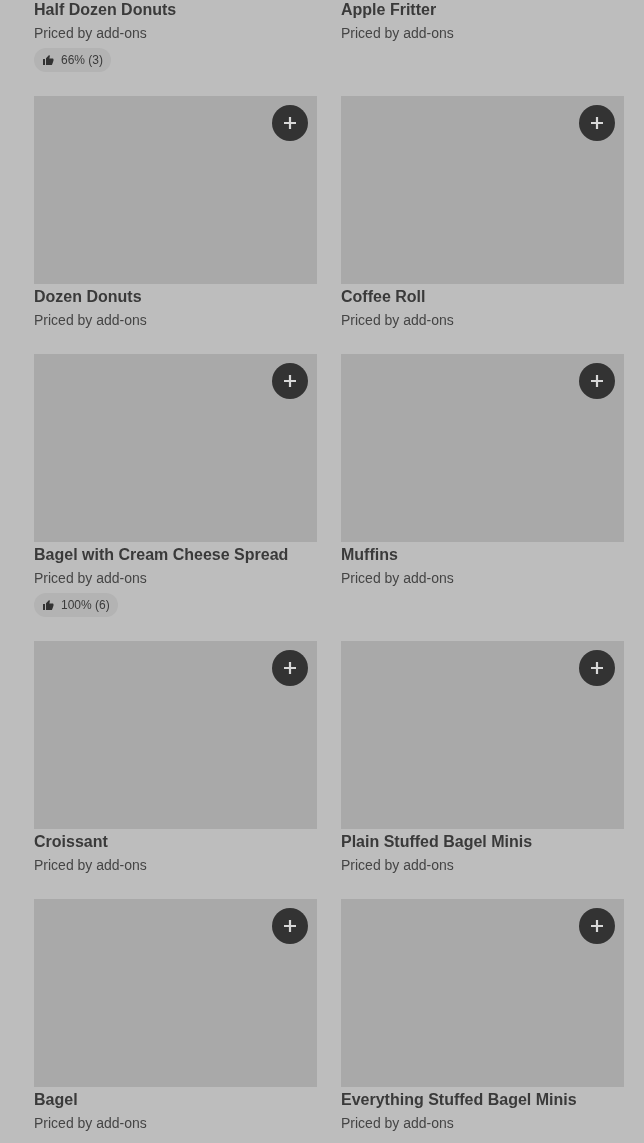 The height and width of the screenshot is (1143, 644). What do you see at coordinates (88, 297) in the screenshot?
I see `item-name: Dozen Donuts` at bounding box center [88, 297].